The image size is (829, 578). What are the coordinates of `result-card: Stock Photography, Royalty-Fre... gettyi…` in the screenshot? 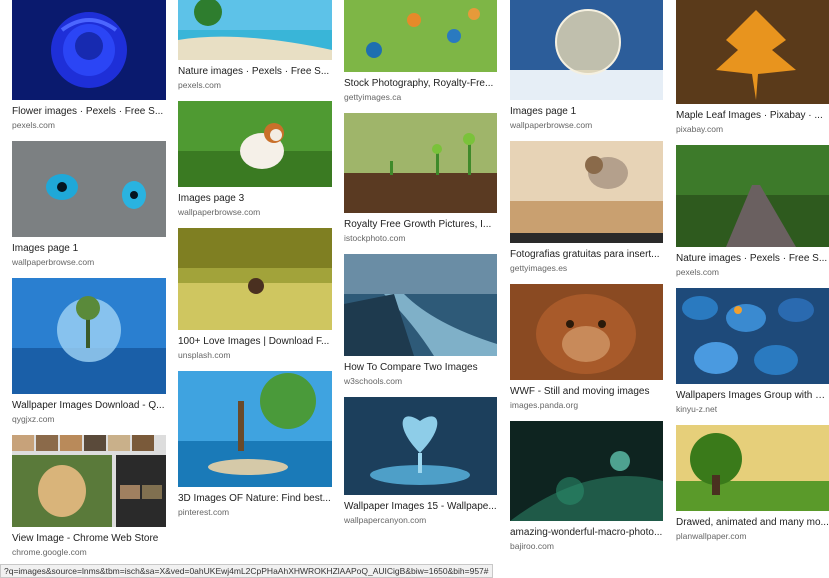 It's located at (420, 51).